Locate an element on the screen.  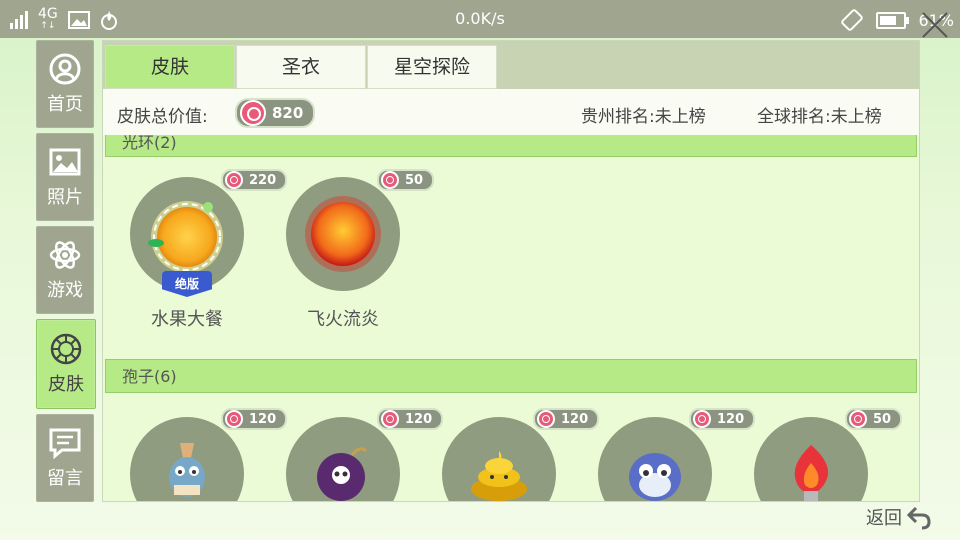
limited-edition-badge: 绝版 is located at coordinates (187, 284).